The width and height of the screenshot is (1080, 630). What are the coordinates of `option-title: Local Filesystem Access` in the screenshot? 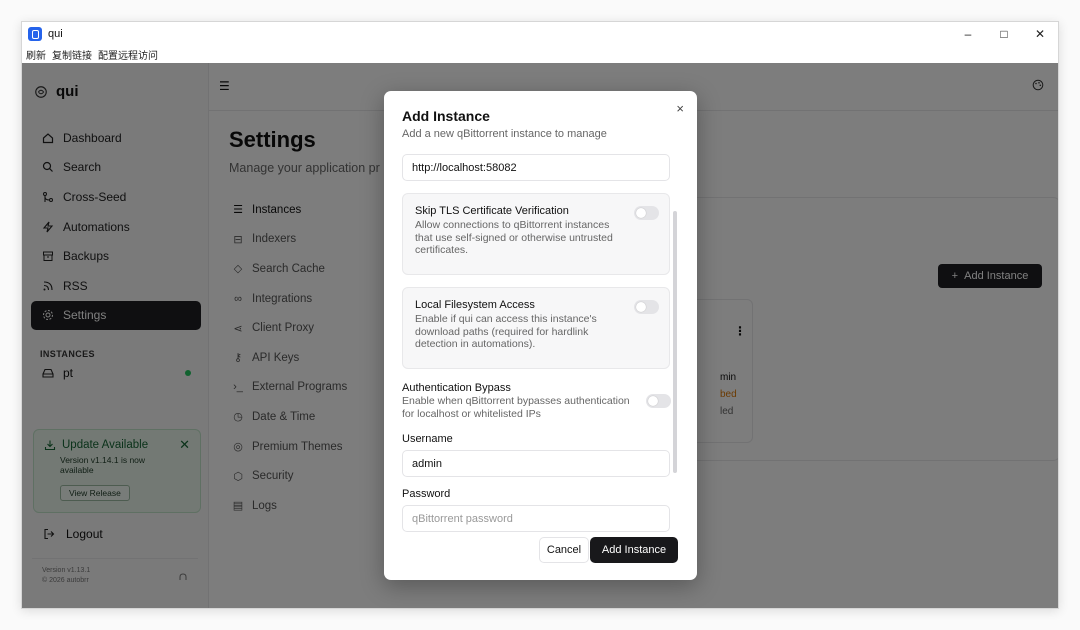 It's located at (475, 305).